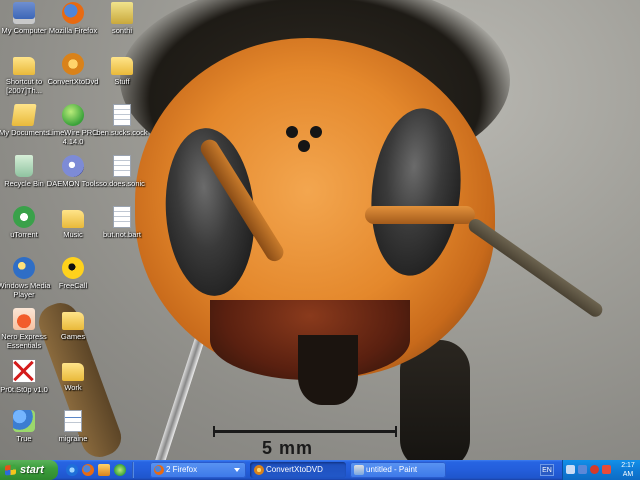 This screenshot has height=480, width=640. Describe the element at coordinates (122, 234) in the screenshot. I see `icon-label: but.not.bart` at that location.